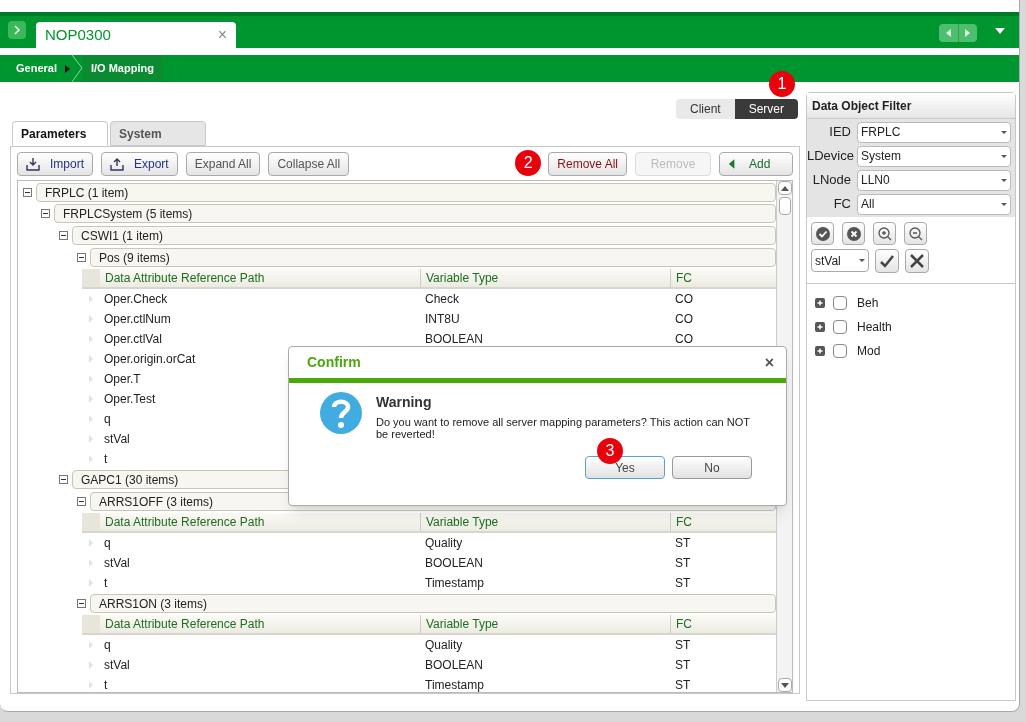 This screenshot has height=722, width=1026. I want to click on tree-group-header: CSWI1 (1 item), so click(424, 235).